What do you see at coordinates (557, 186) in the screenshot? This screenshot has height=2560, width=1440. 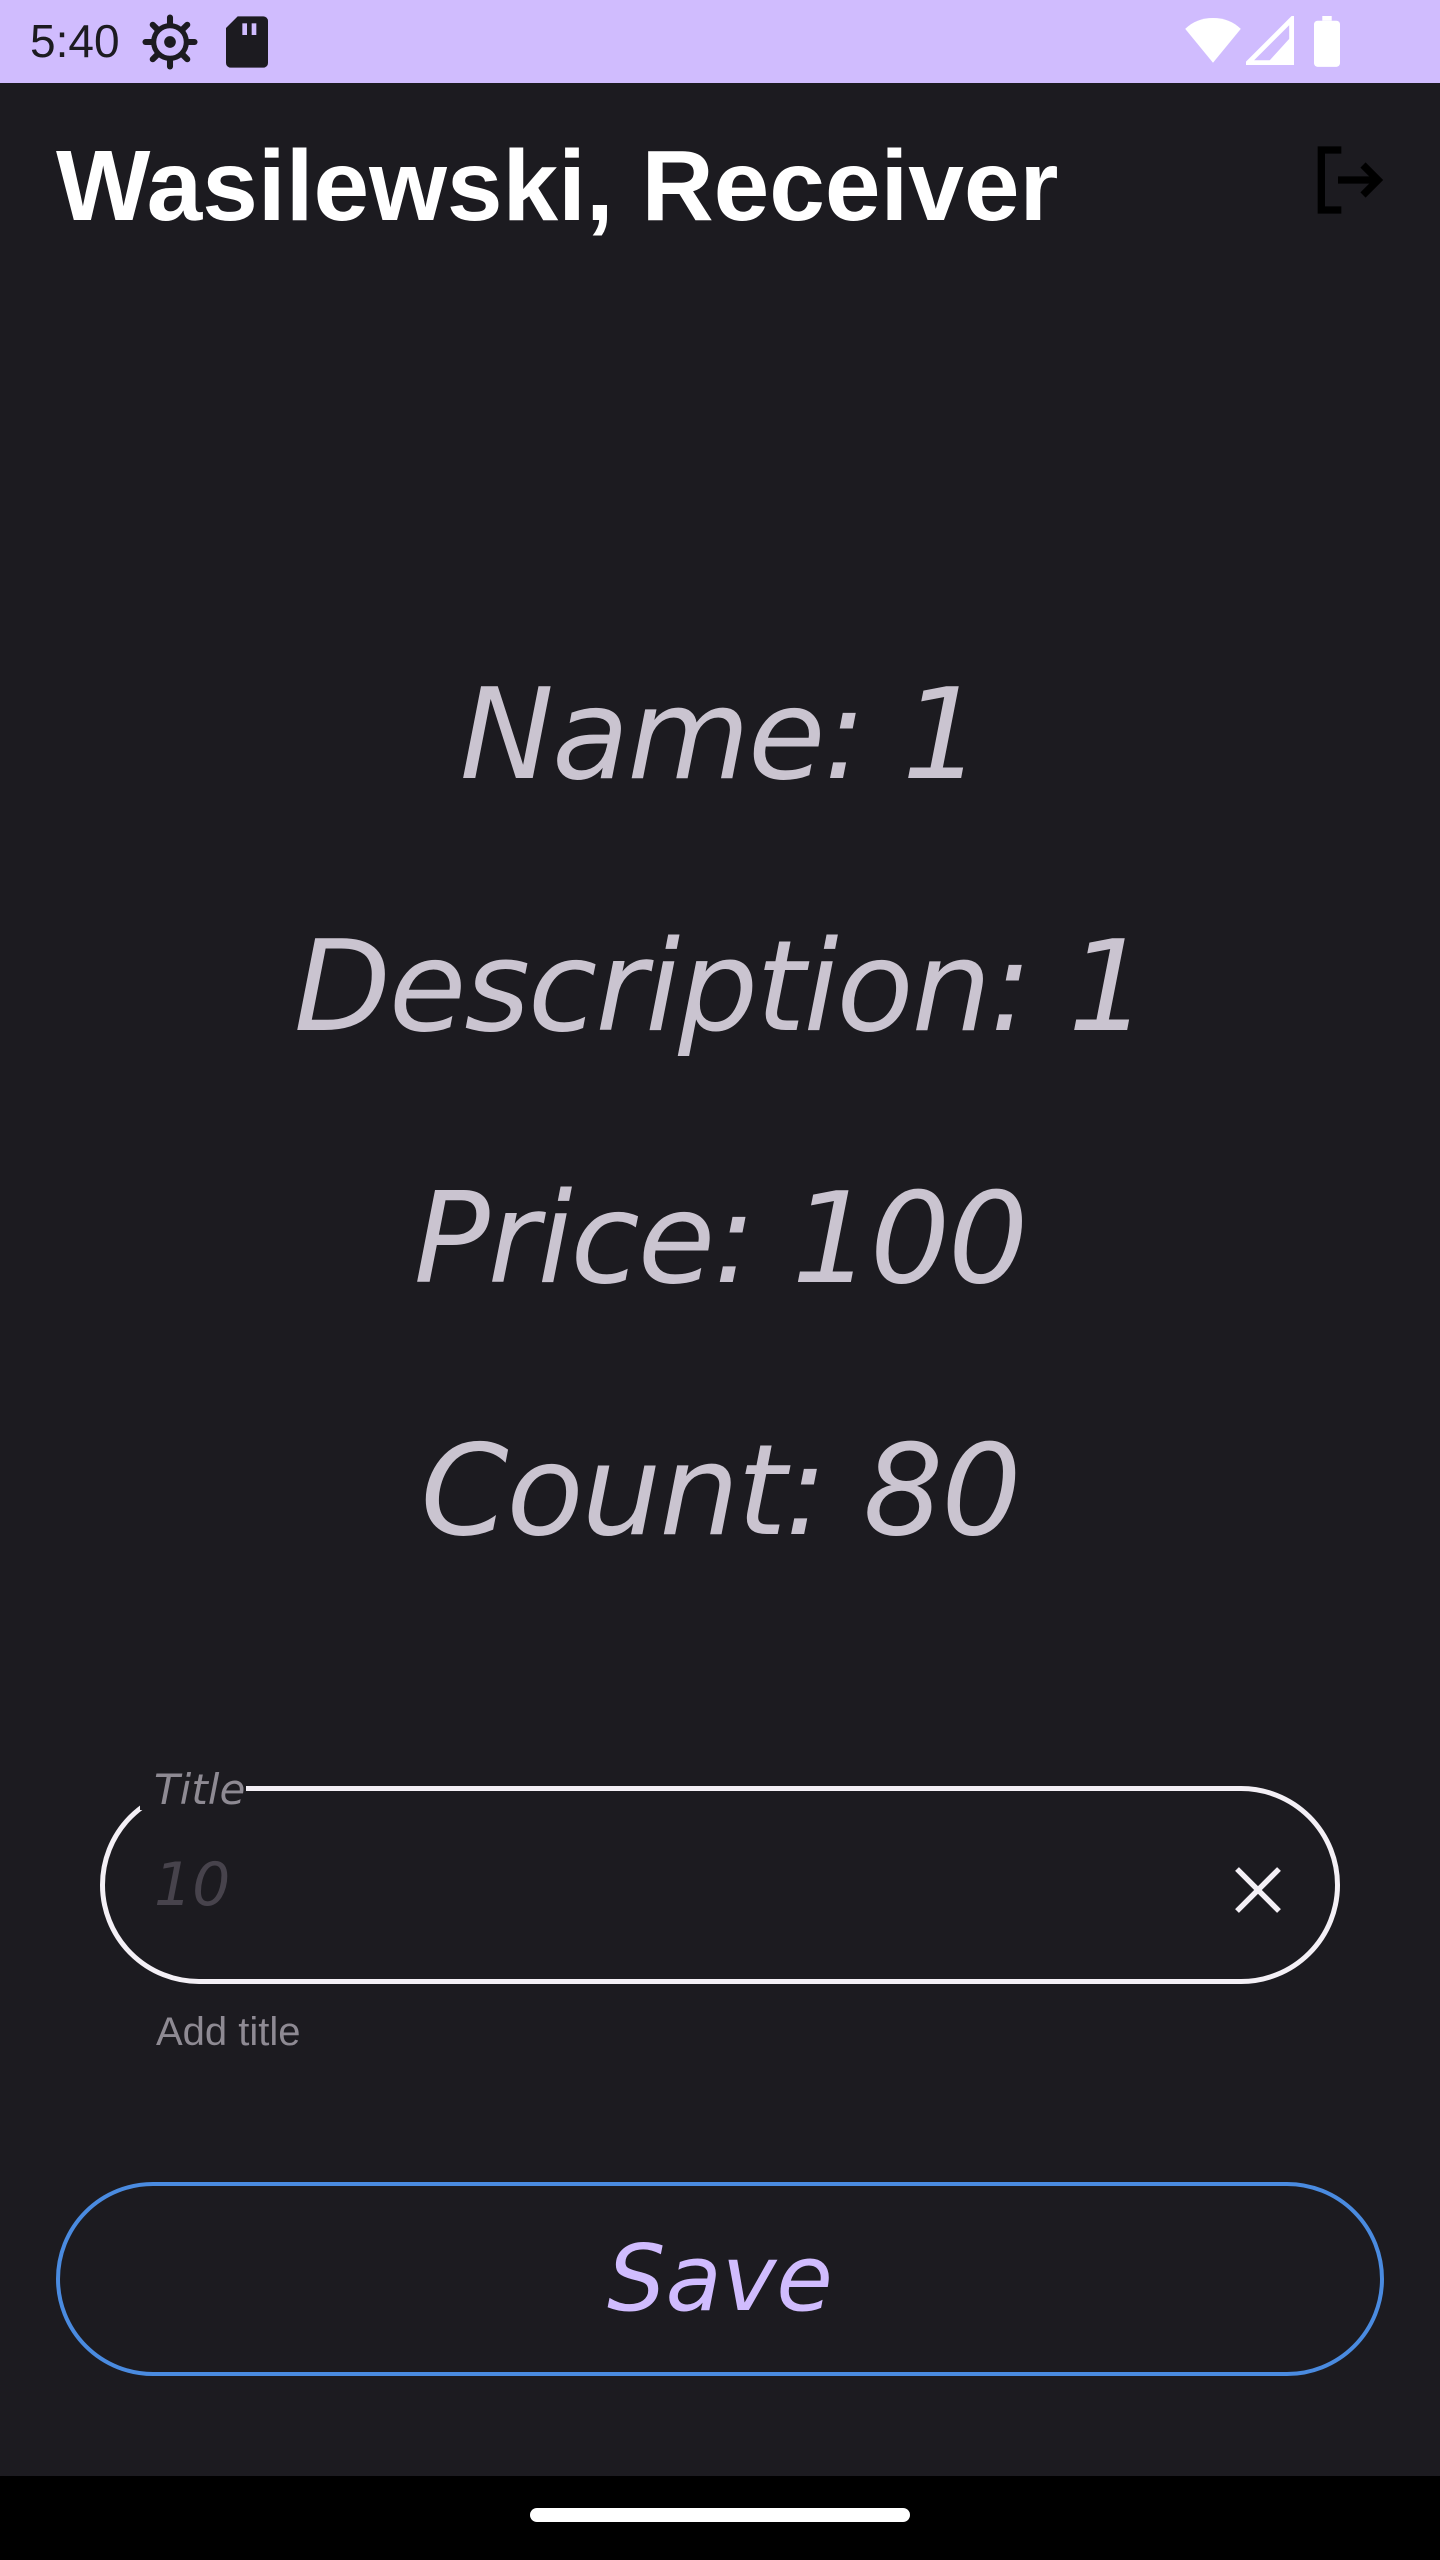 I see `page-title: Wasilewski, Receiver` at bounding box center [557, 186].